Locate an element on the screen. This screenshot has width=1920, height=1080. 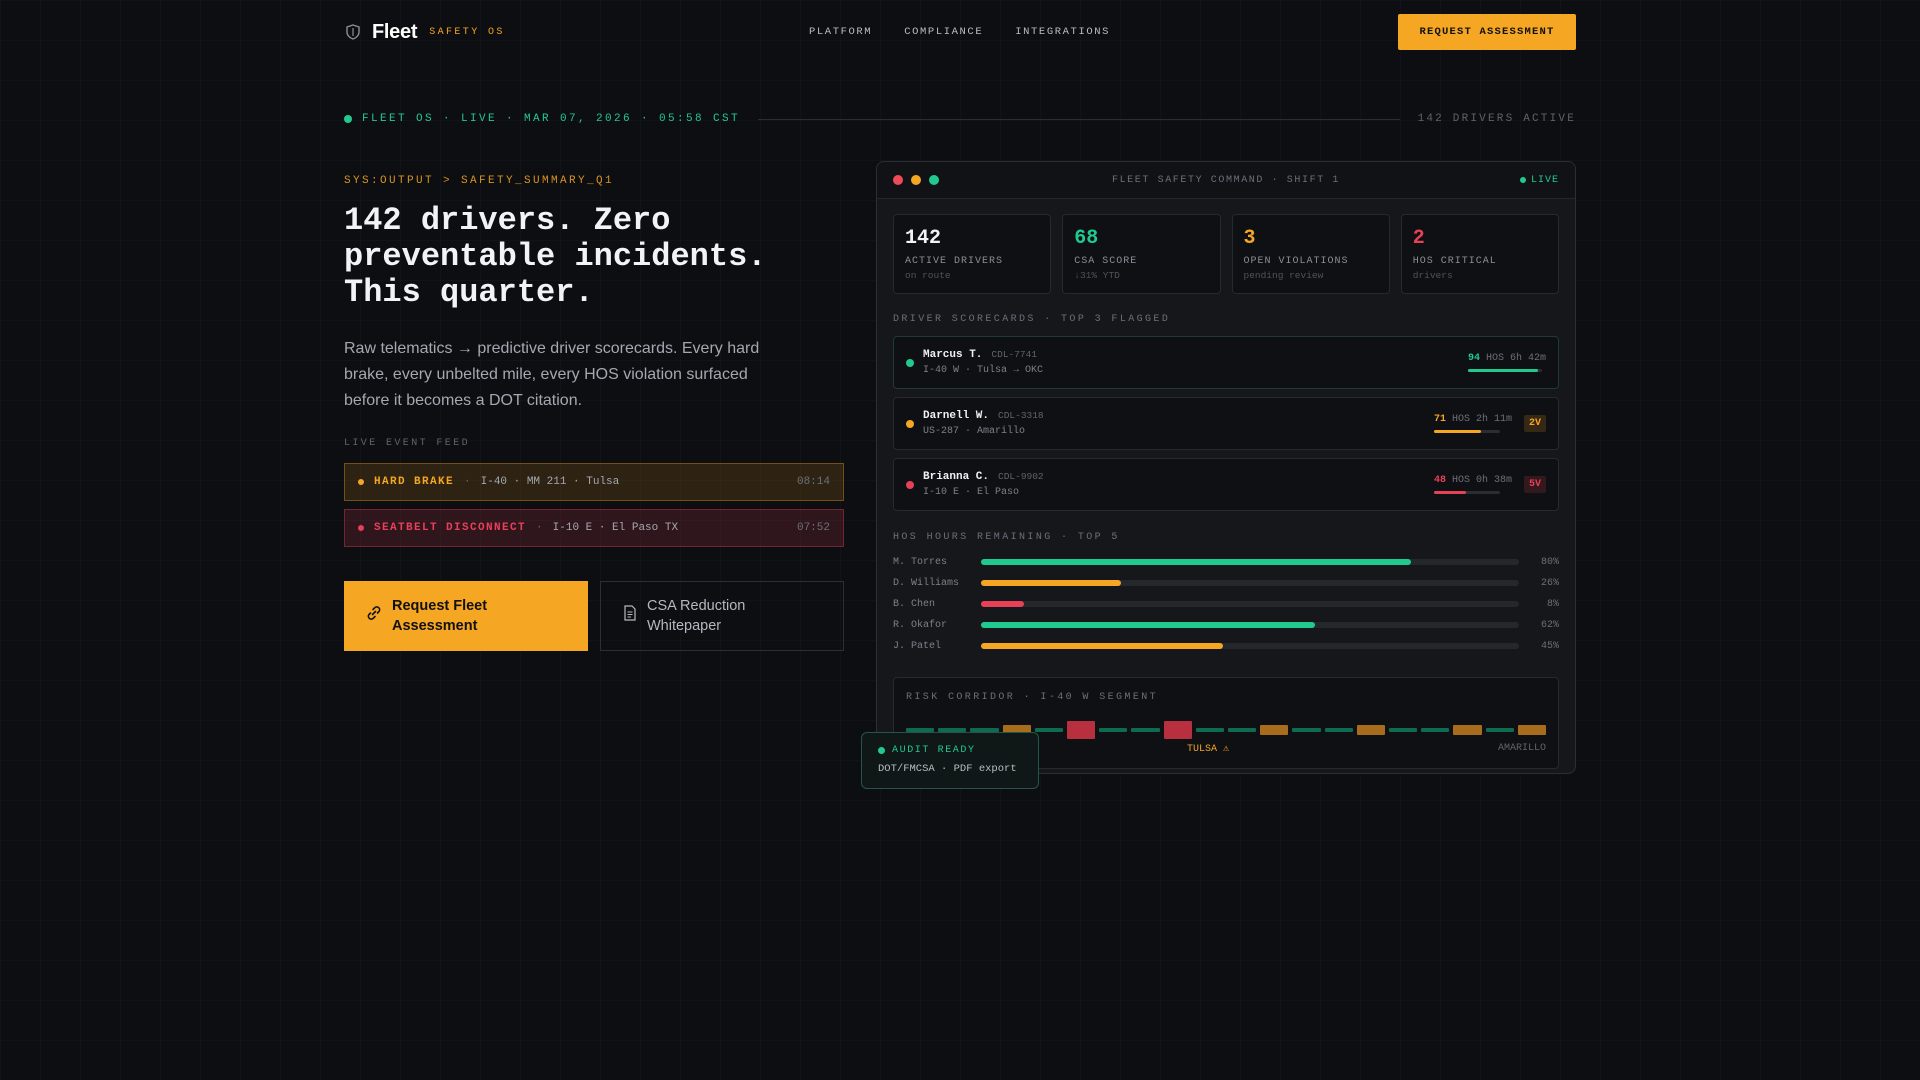
driver-hos: HOS 0h 38m is located at coordinates (1481, 480).